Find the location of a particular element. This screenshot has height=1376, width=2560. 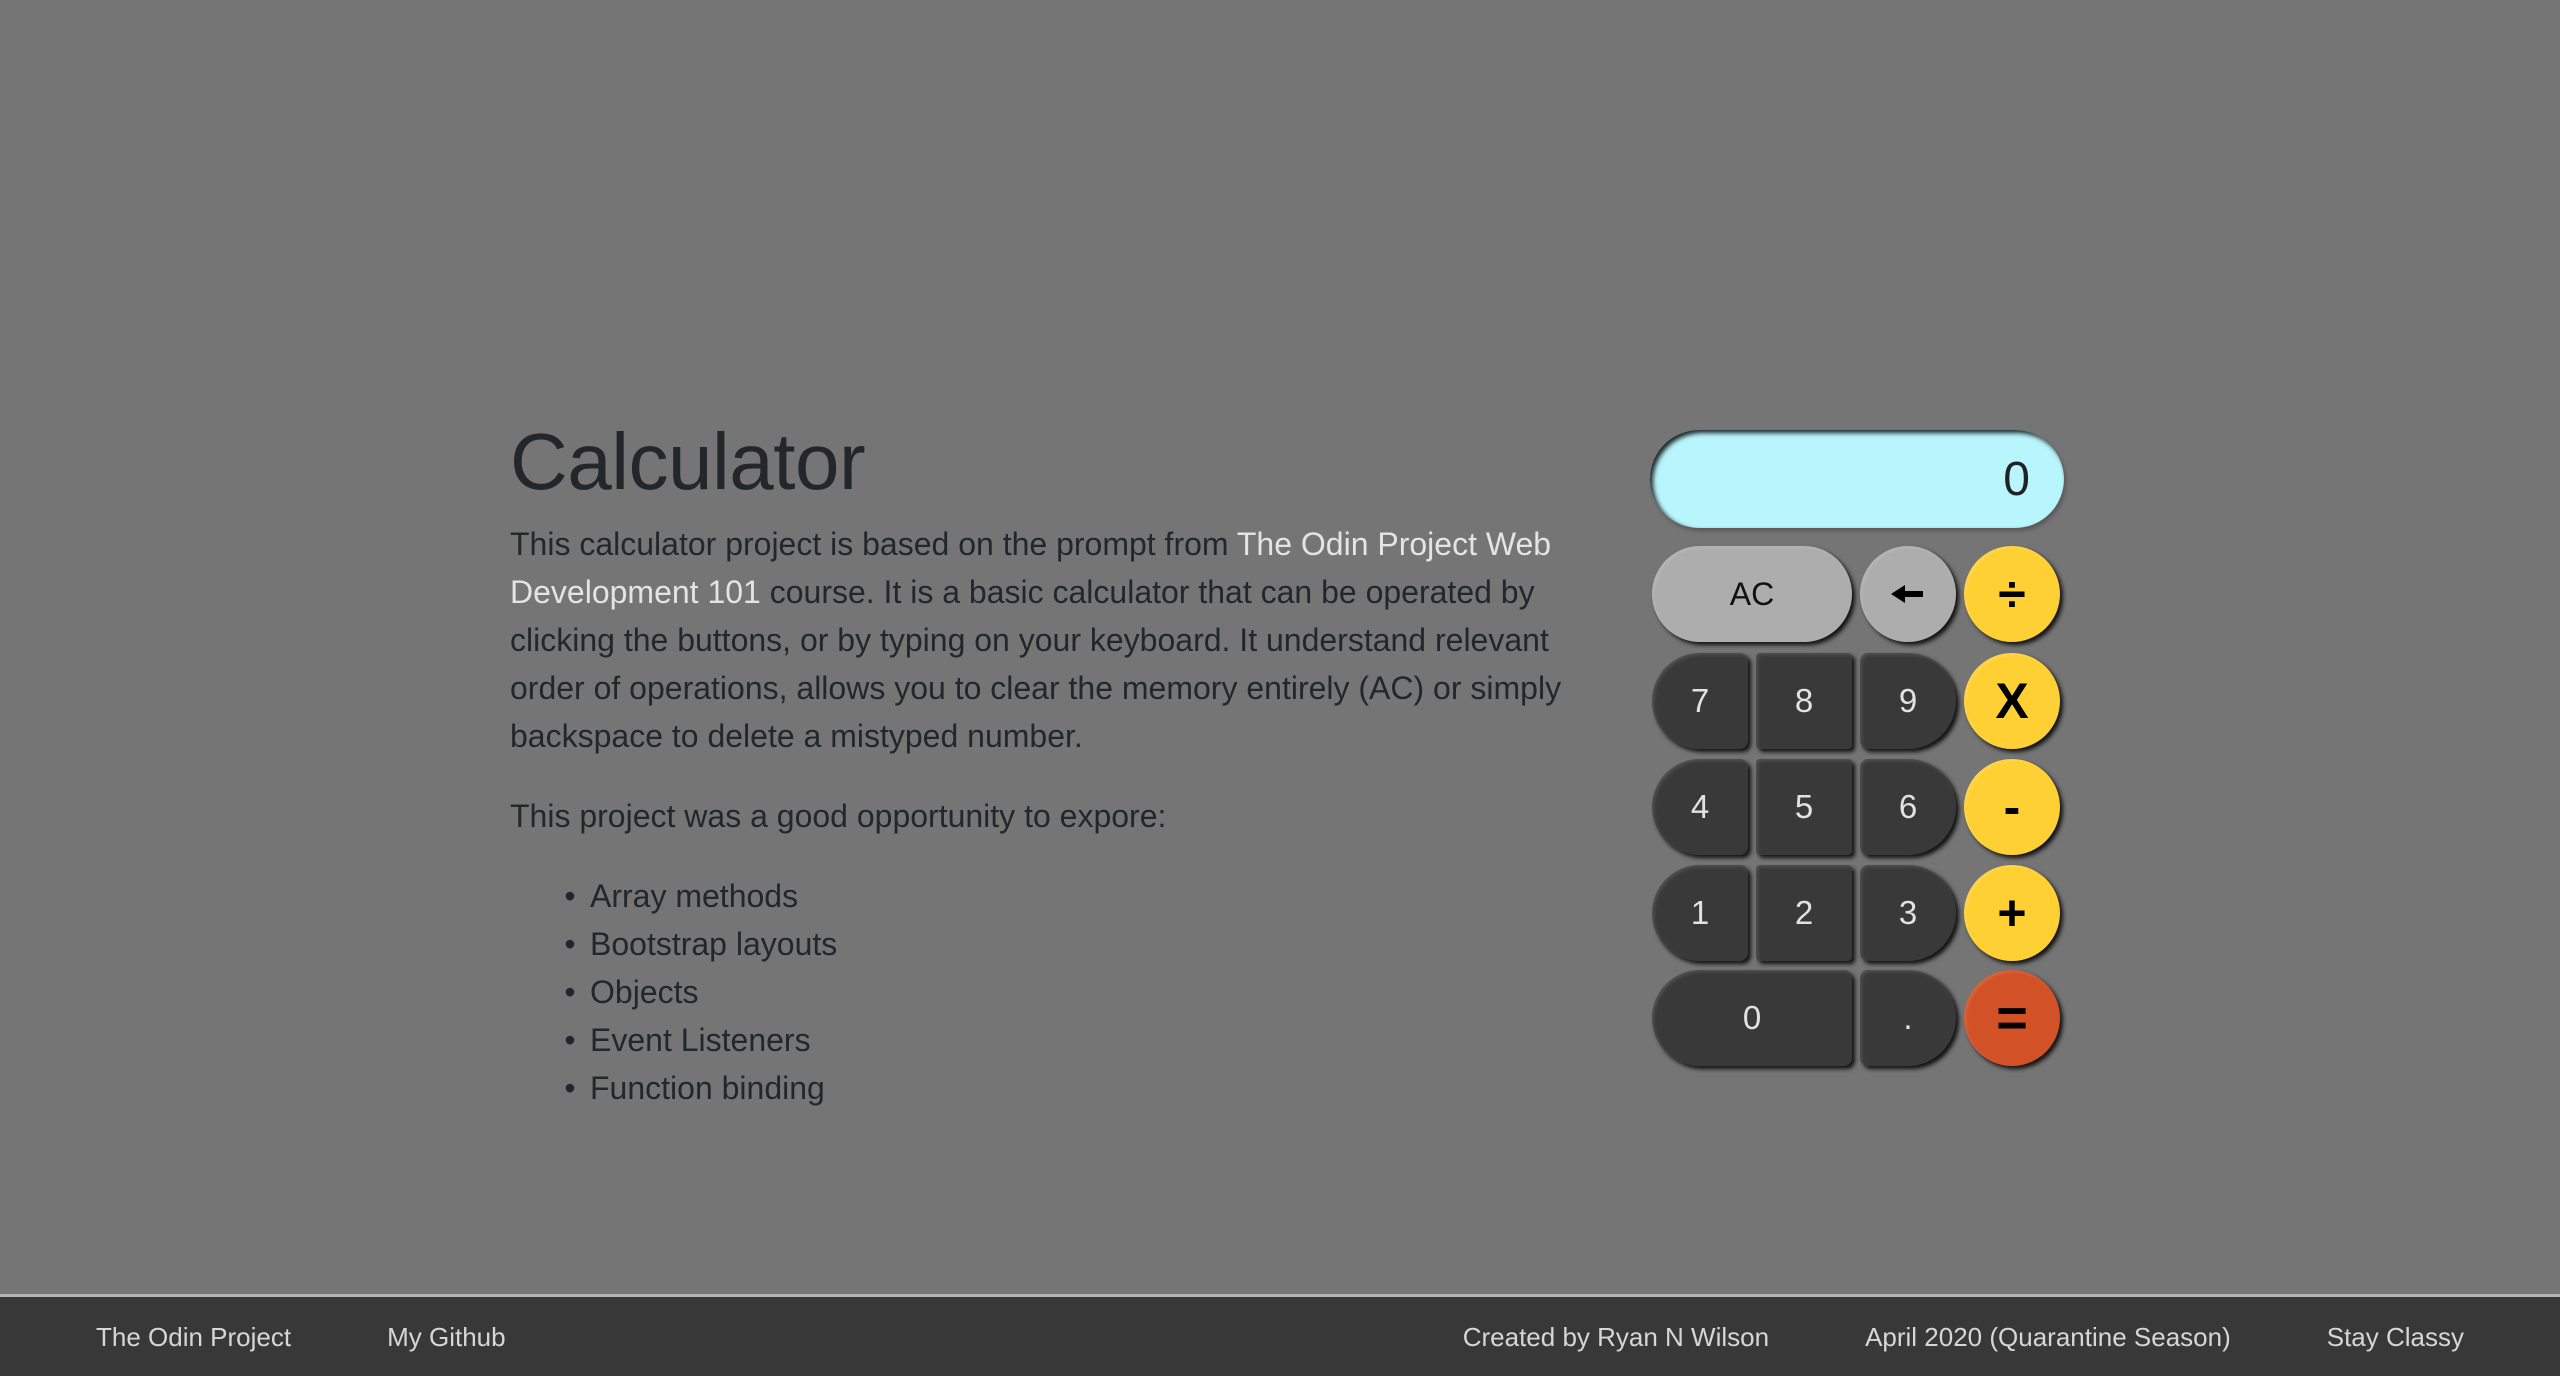

digit-2-button: 2 is located at coordinates (1804, 913).